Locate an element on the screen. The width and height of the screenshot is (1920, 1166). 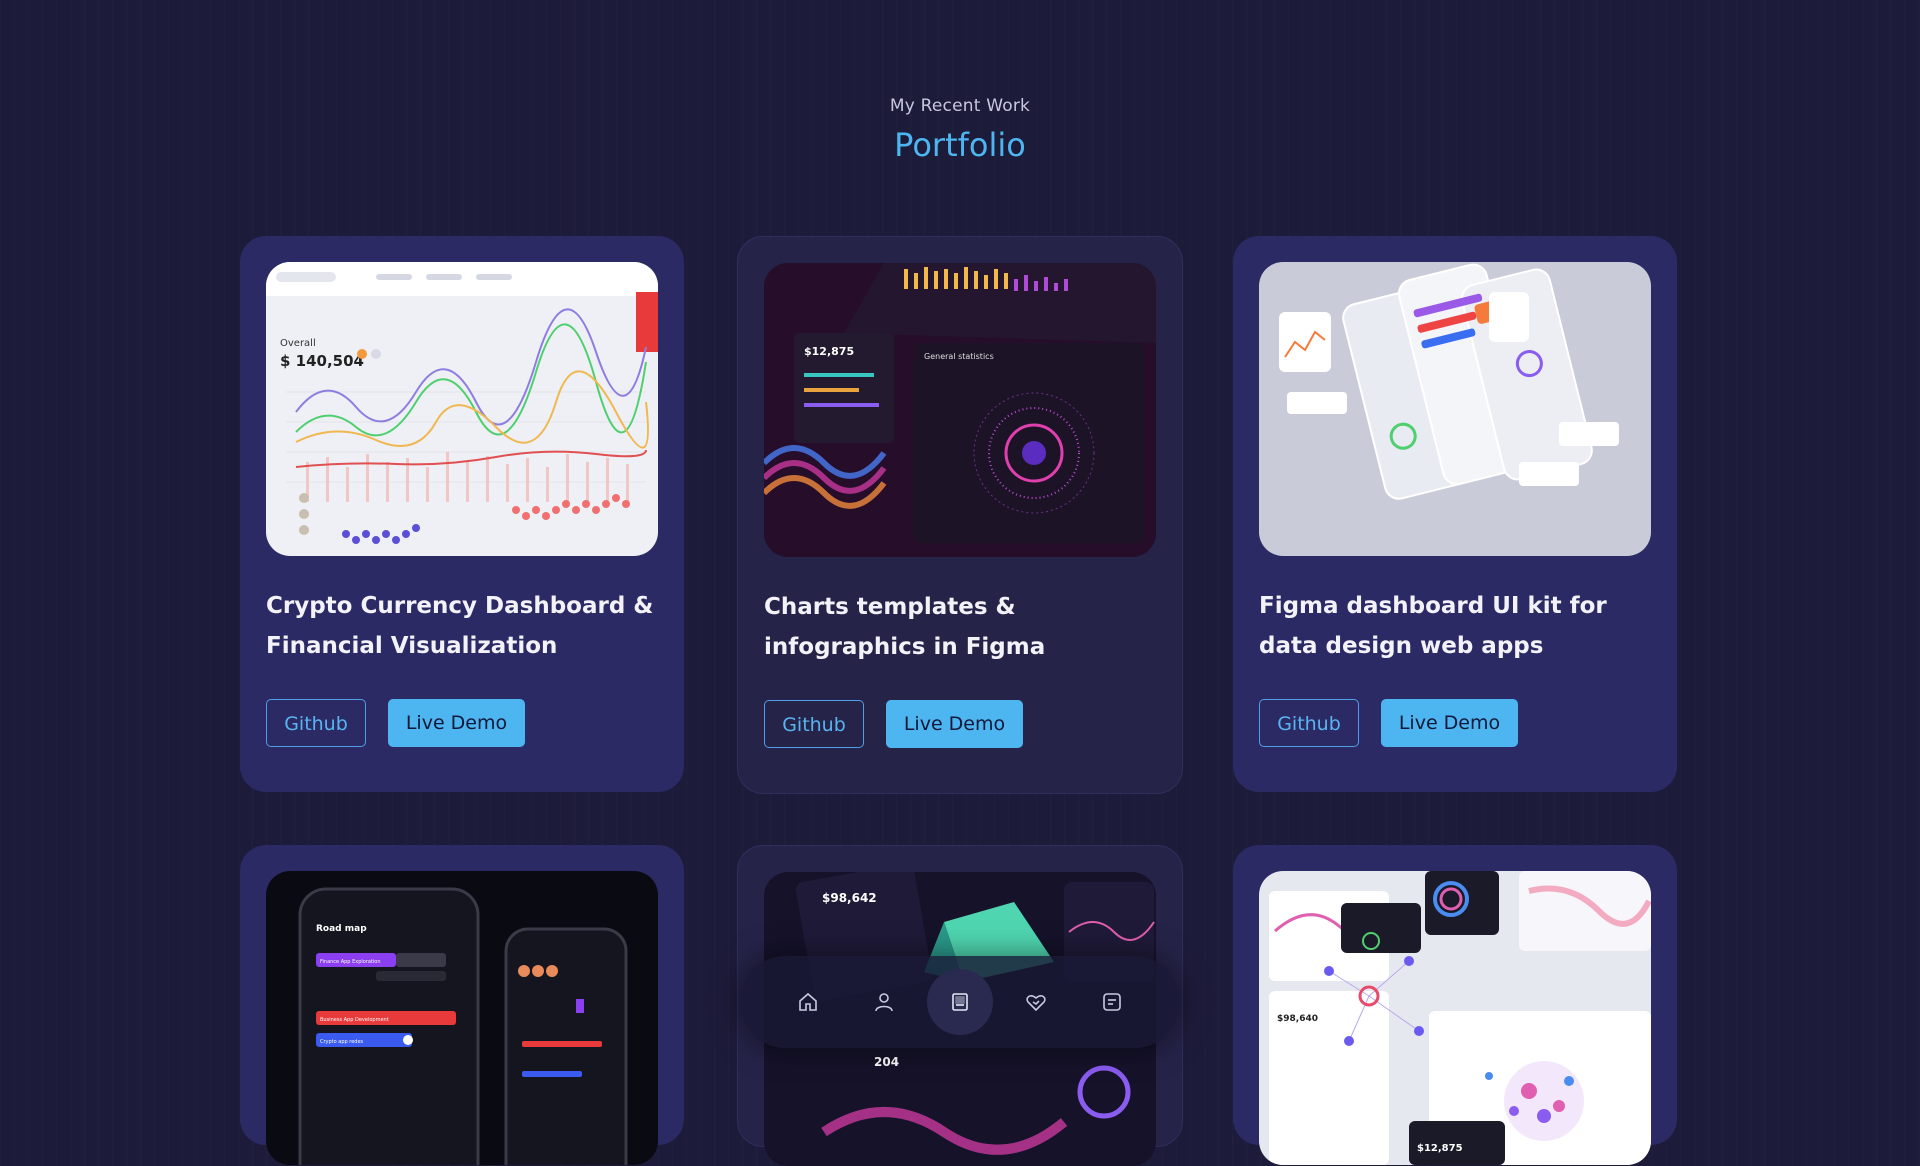
nav-services is located at coordinates (1036, 1002).